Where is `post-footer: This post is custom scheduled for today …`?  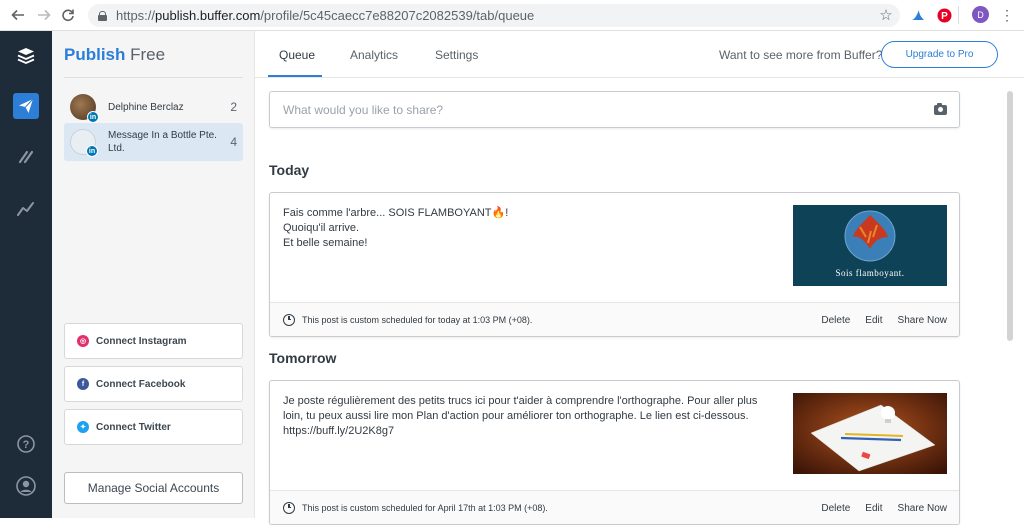 post-footer: This post is custom scheduled for today … is located at coordinates (614, 319).